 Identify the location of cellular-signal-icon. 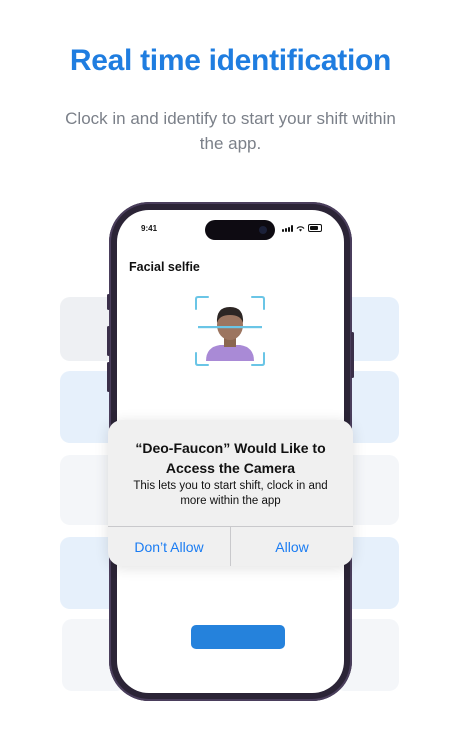
(287, 228).